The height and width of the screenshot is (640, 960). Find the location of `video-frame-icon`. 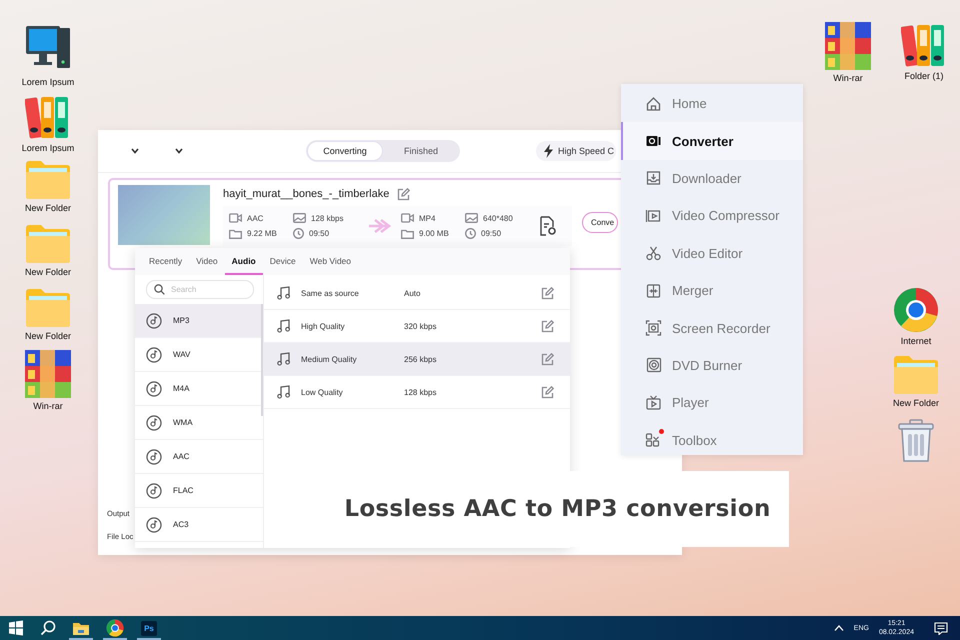

video-frame-icon is located at coordinates (653, 216).